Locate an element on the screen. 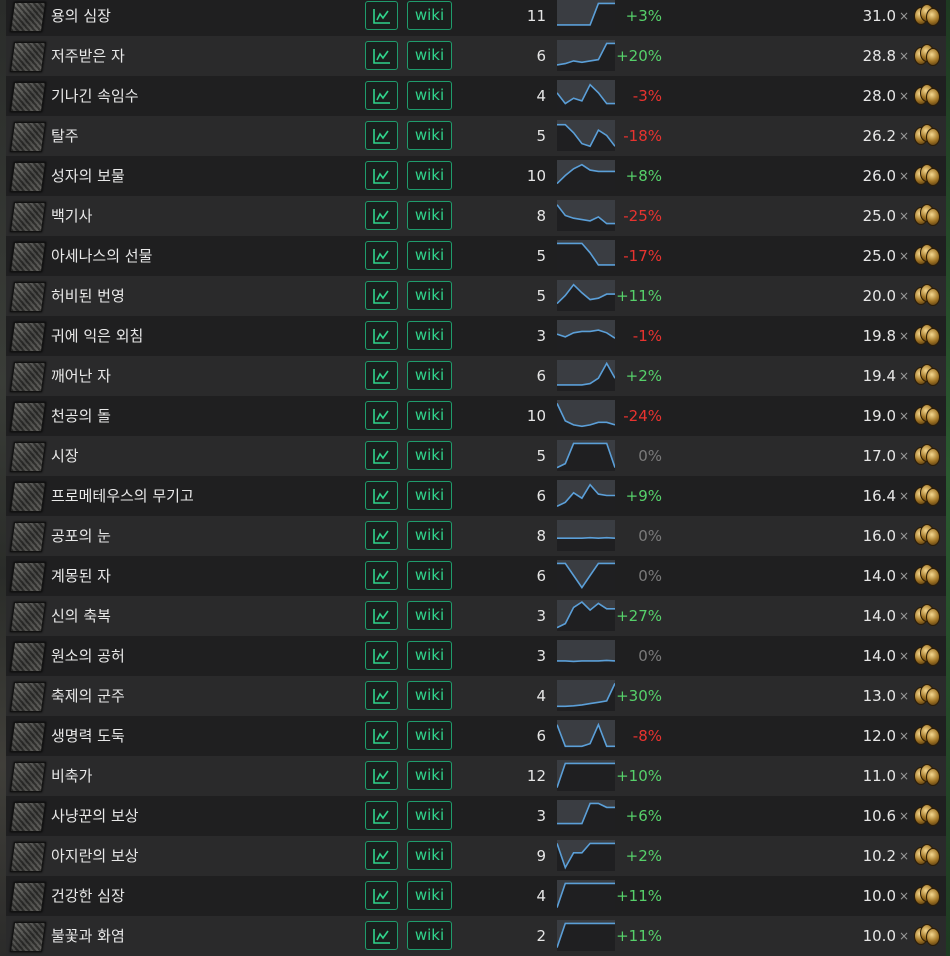 This screenshot has height=956, width=950. item-name: 사냥꾼의 보상 is located at coordinates (95, 816).